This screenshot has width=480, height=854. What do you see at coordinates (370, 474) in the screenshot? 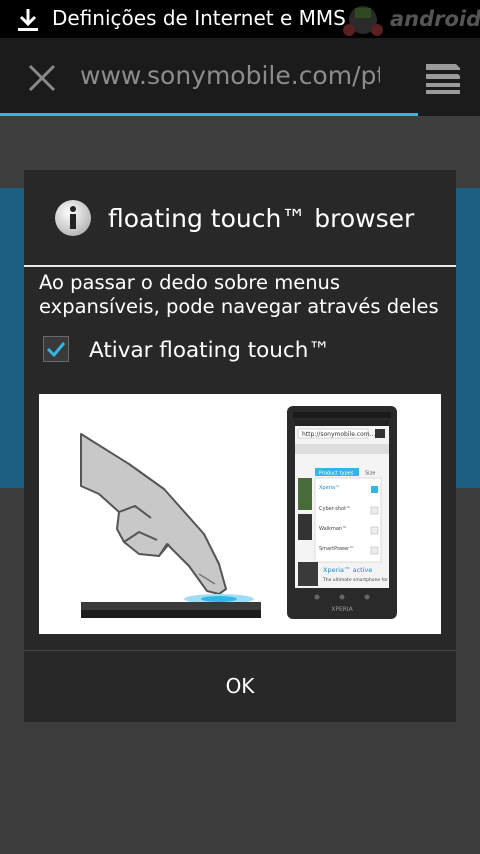
I see `phone-menu-side: Size` at bounding box center [370, 474].